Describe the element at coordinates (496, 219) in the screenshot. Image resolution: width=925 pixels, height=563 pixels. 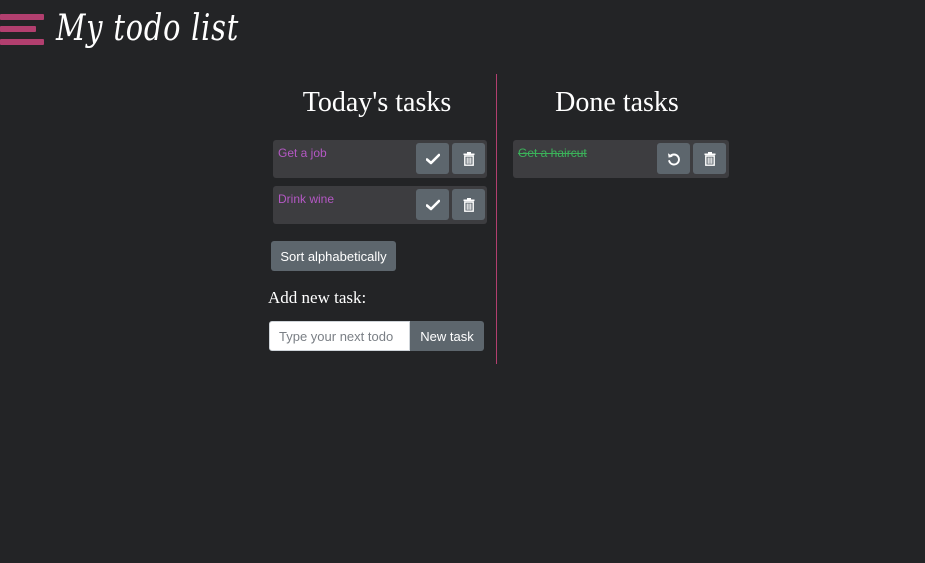
I see `column-divider` at that location.